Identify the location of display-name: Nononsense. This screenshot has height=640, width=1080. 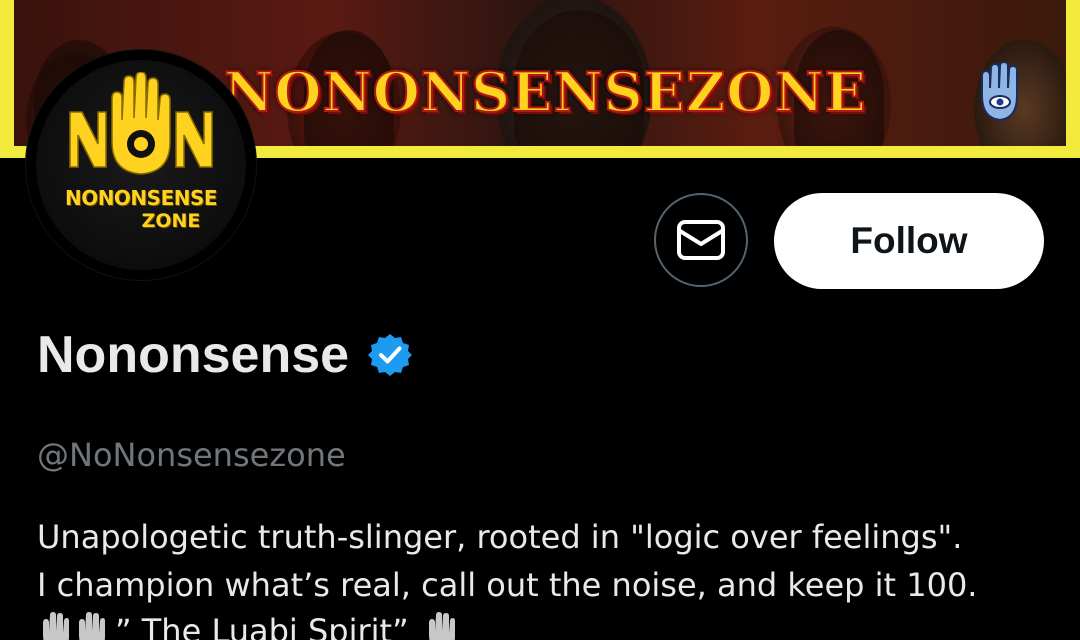
(193, 355).